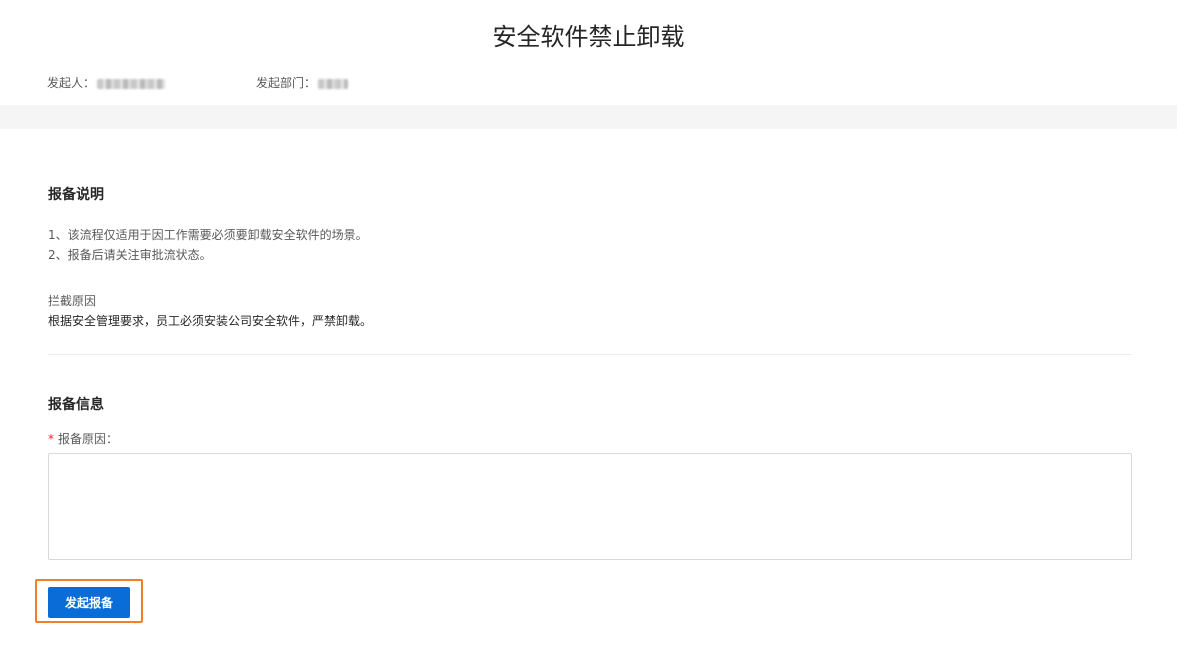 Image resolution: width=1177 pixels, height=671 pixels. Describe the element at coordinates (588, 117) in the screenshot. I see `header-separator-band` at that location.